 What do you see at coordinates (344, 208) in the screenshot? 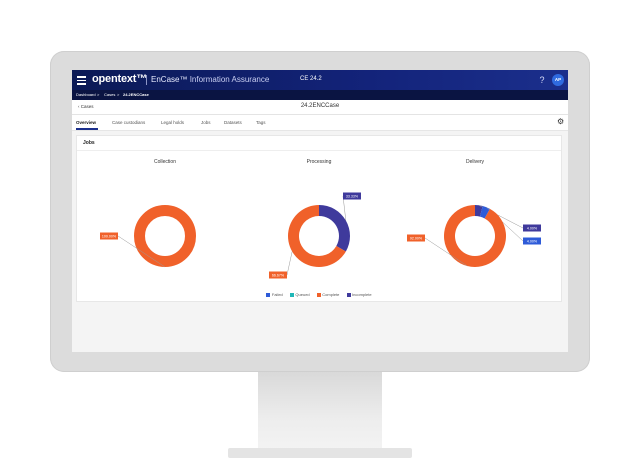
I see `leader-line-processing-incomplete` at bounding box center [344, 208].